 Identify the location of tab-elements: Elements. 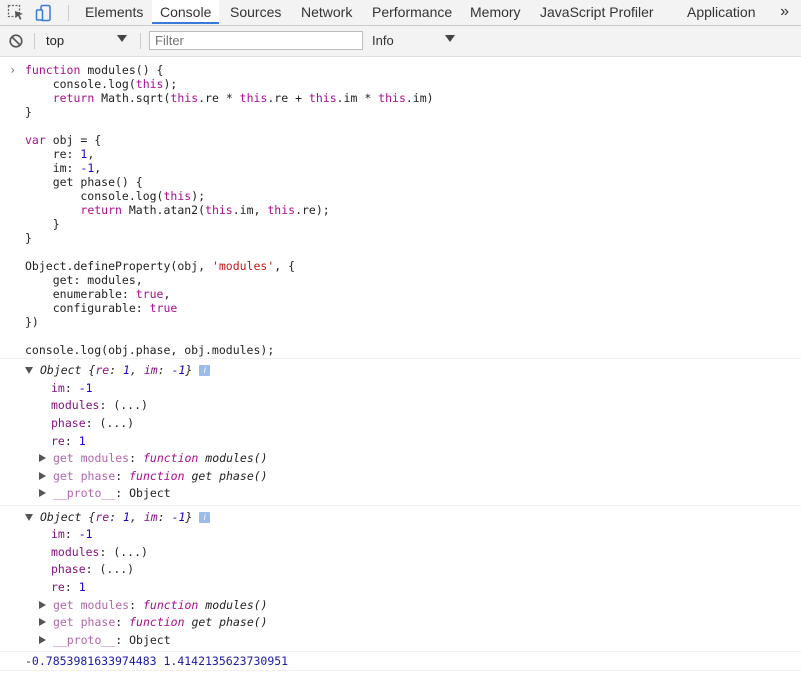
(114, 12).